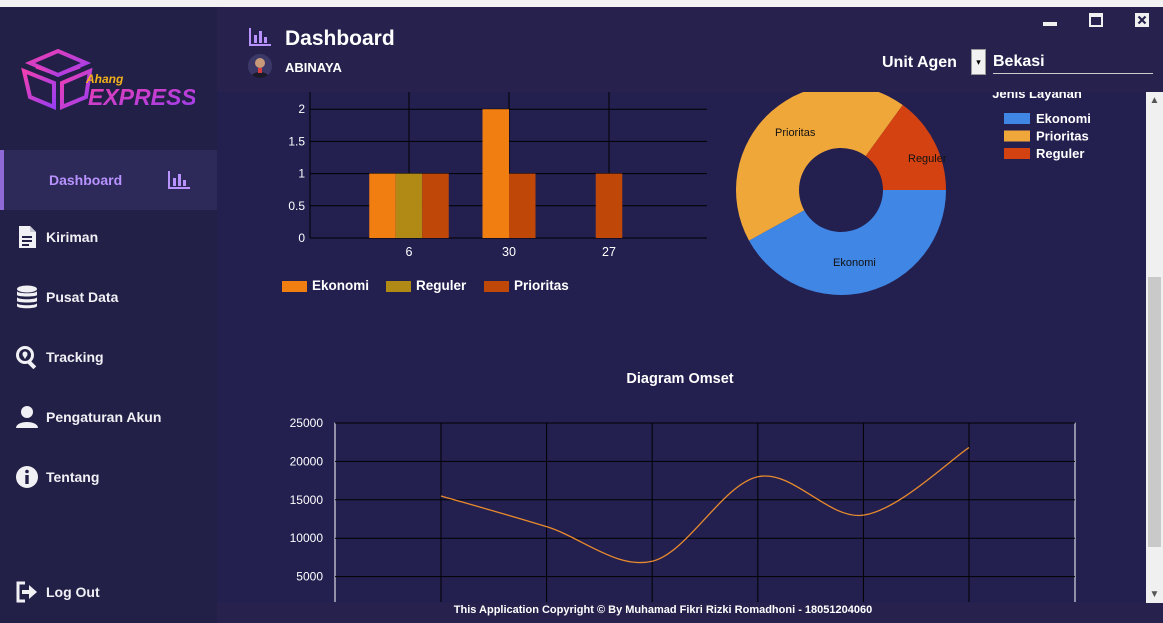  Describe the element at coordinates (108, 237) in the screenshot. I see `sidebar-item-kiriman: Kiriman` at that location.